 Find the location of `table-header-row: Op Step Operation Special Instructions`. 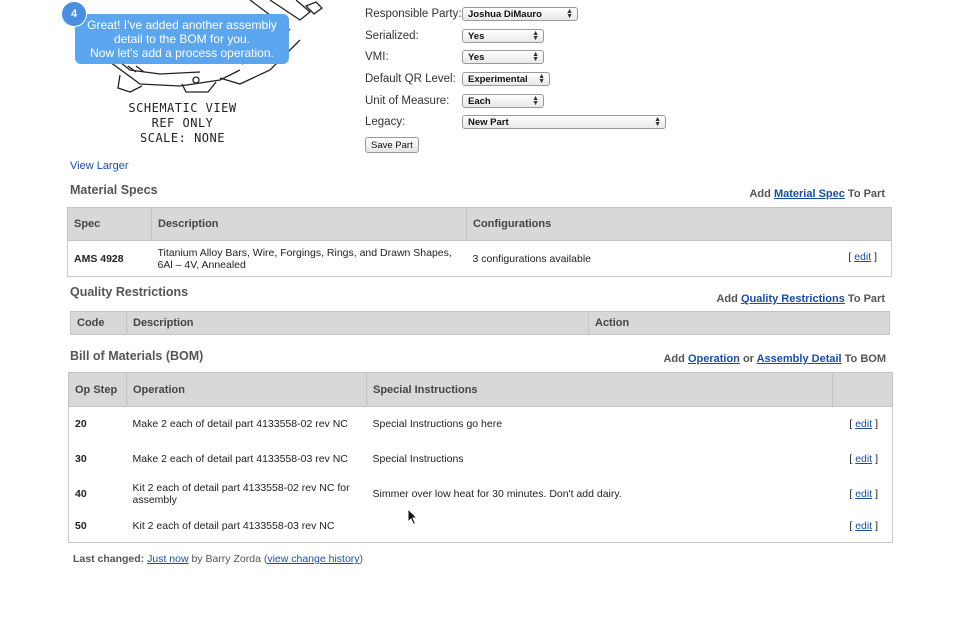

table-header-row: Op Step Operation Special Instructions is located at coordinates (480, 389).